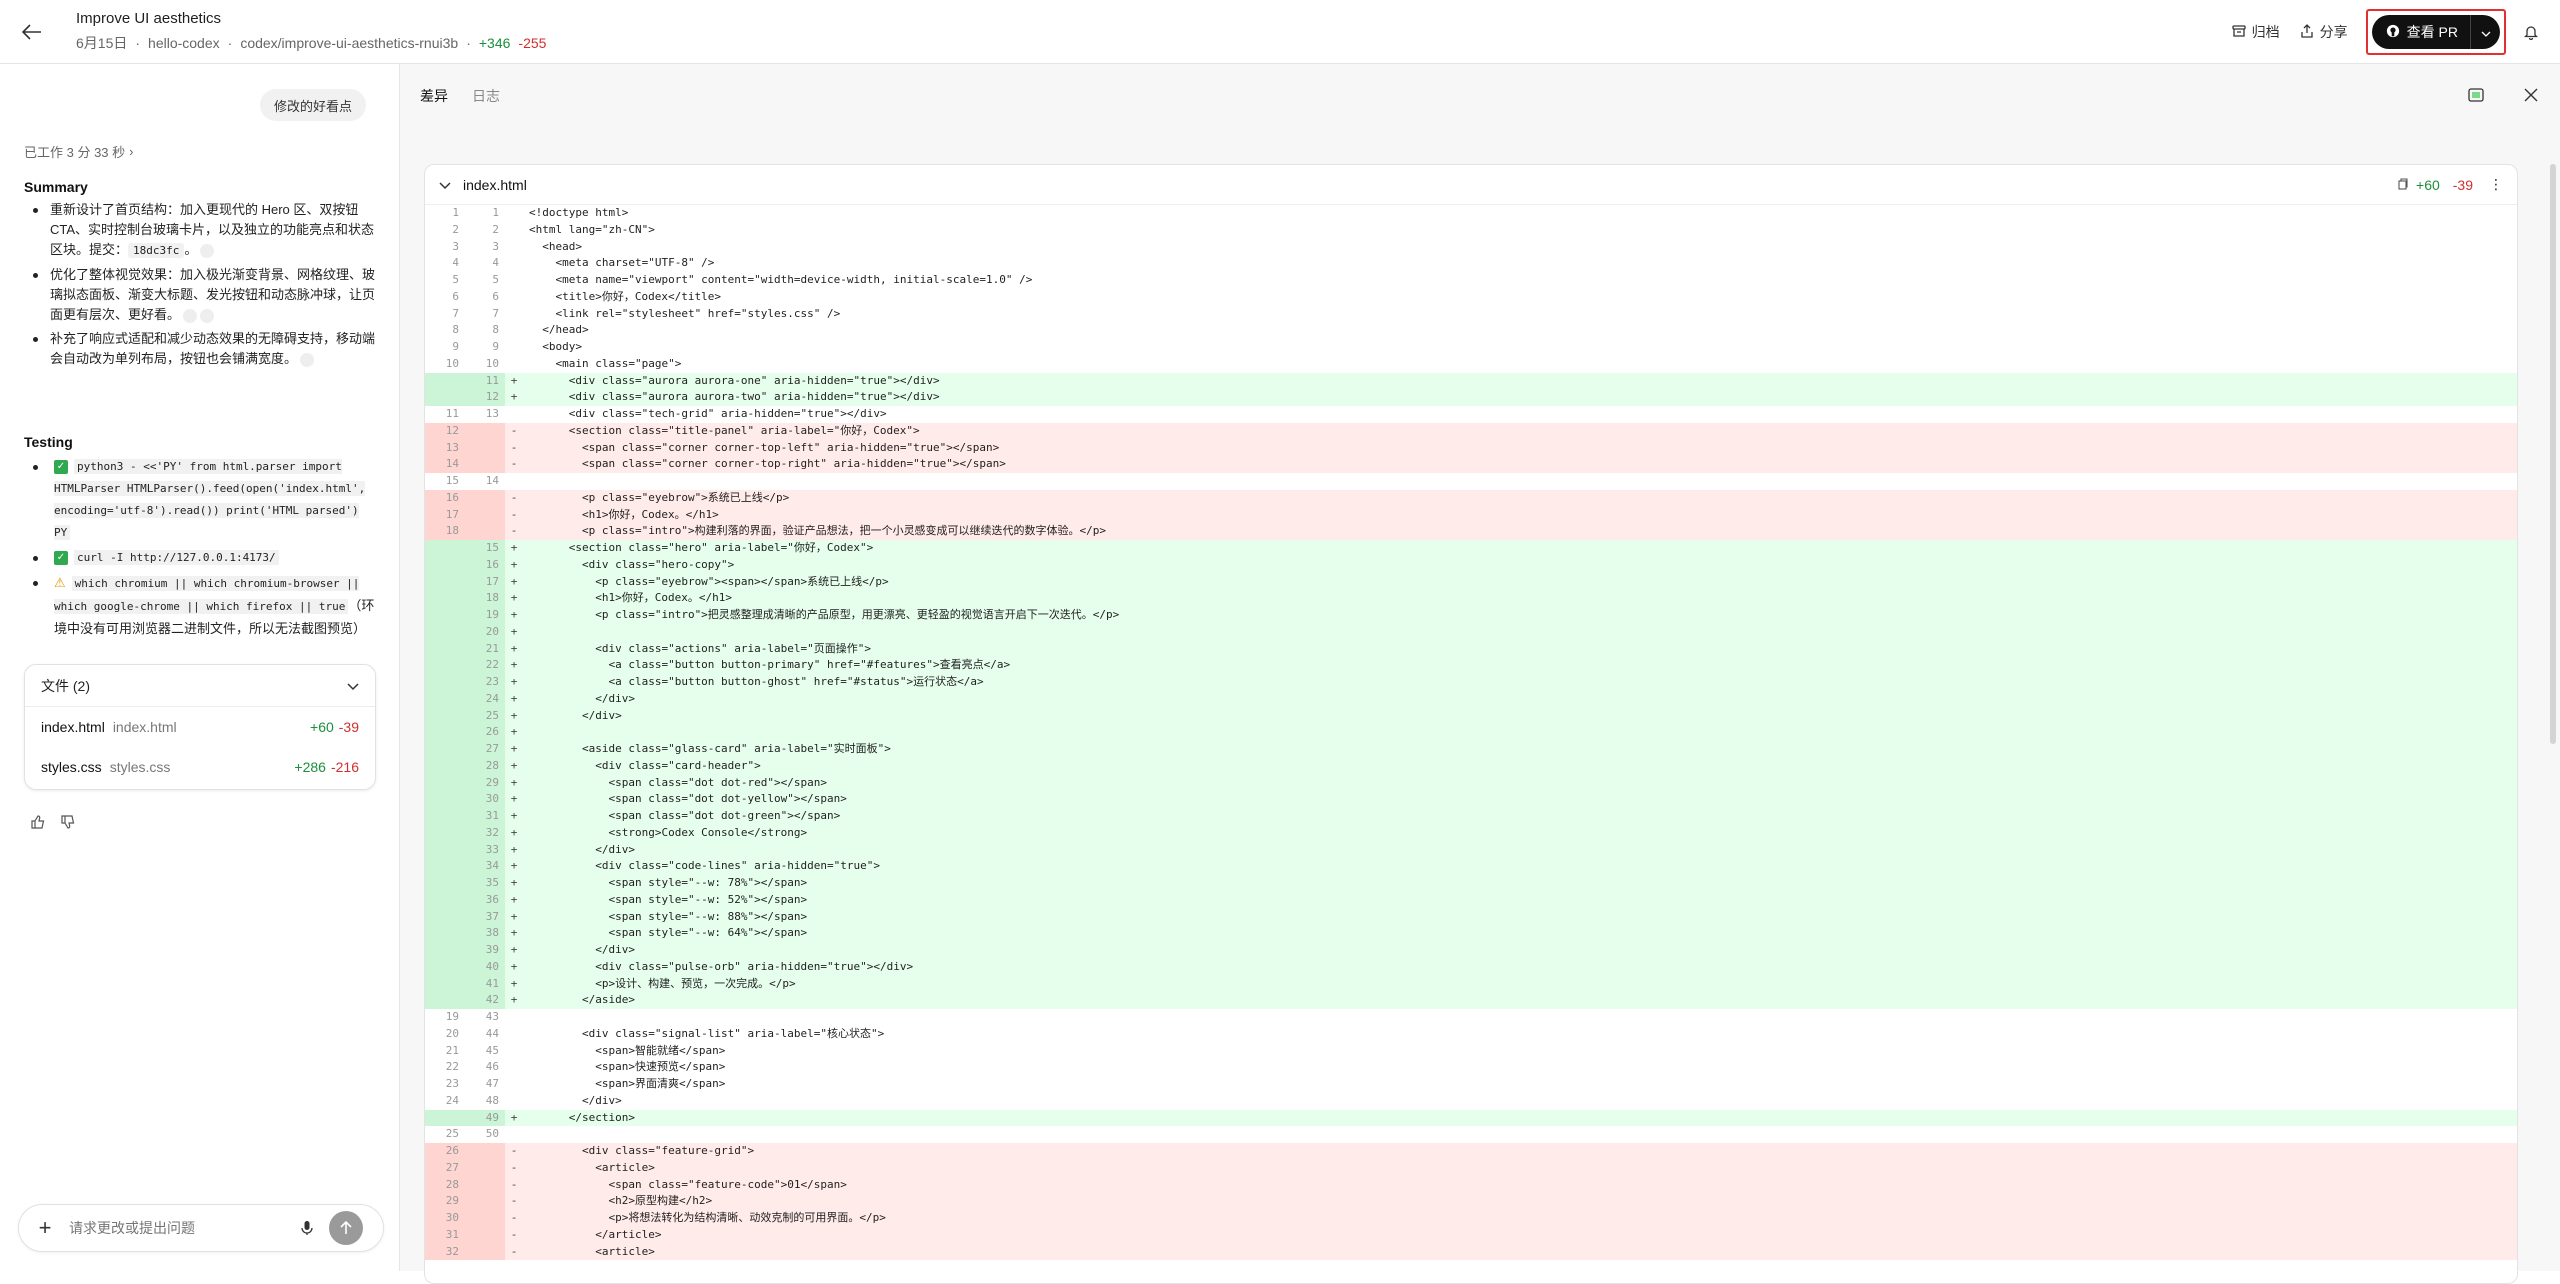 Image resolution: width=2560 pixels, height=1284 pixels. Describe the element at coordinates (68, 824) in the screenshot. I see `thumbs-down-icon` at that location.